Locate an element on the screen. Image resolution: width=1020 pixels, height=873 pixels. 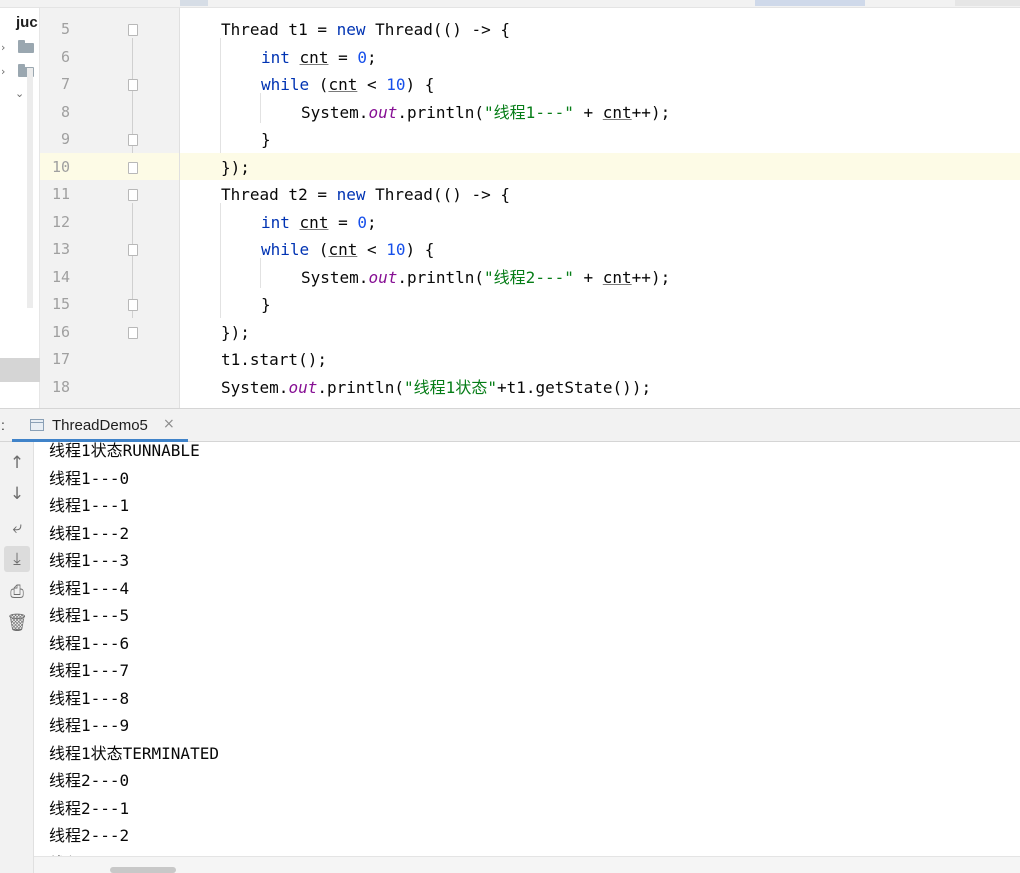
run-tab-label: ThreadDemo5 is located at coordinates (100, 425).